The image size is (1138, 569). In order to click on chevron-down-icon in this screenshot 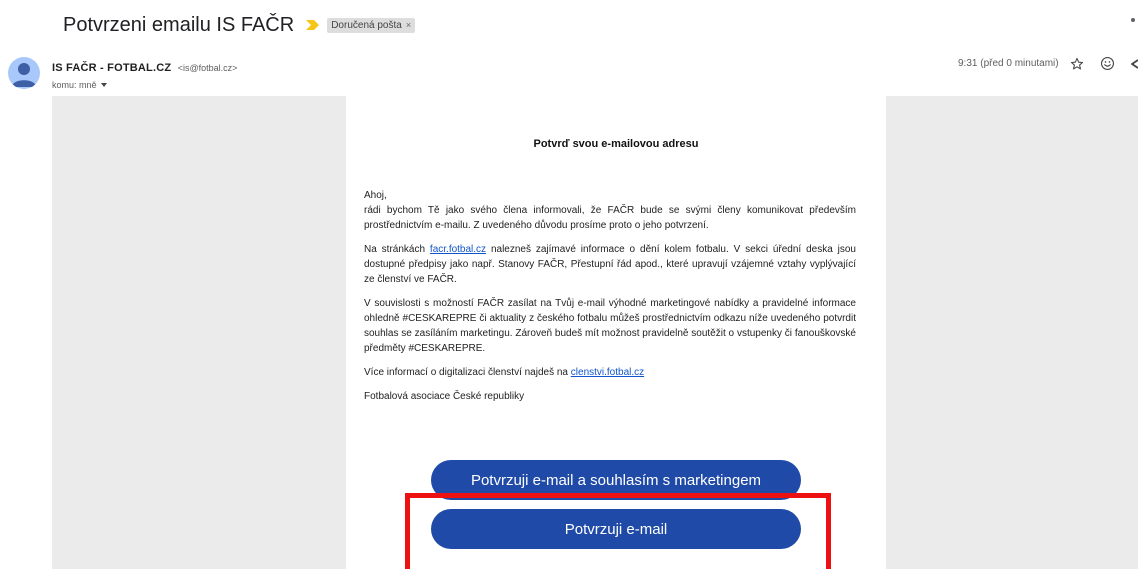, I will do `click(103, 85)`.